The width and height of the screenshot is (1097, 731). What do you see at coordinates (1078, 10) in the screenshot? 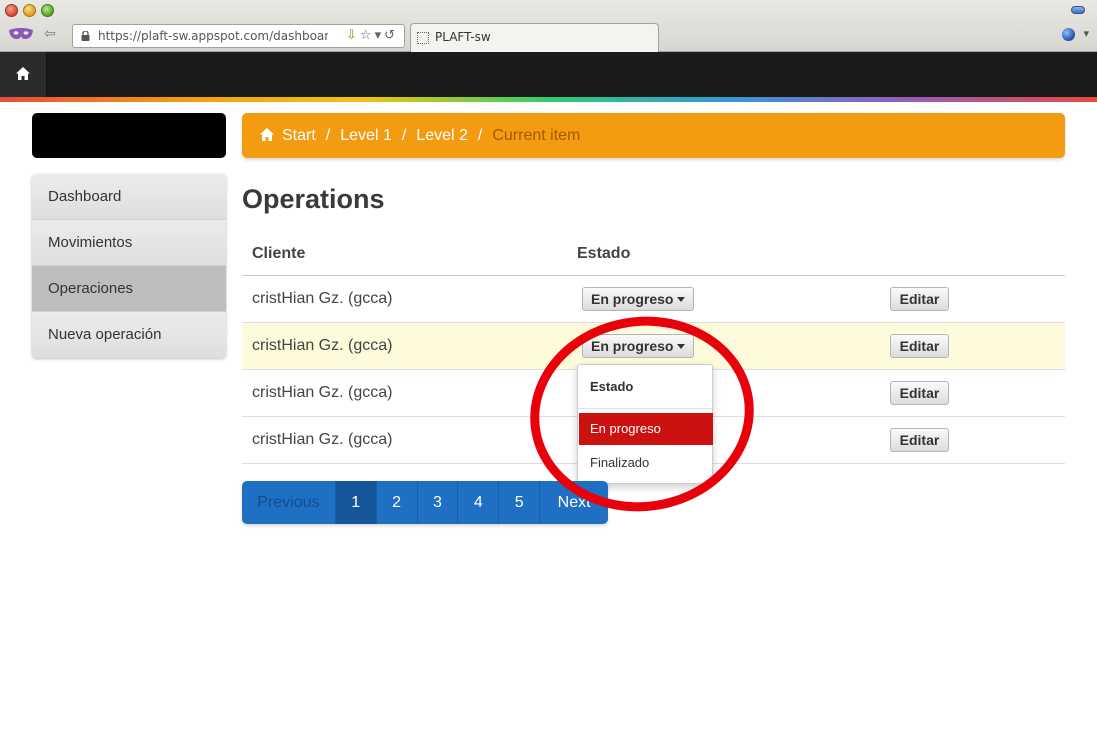
I see `window-menu-button` at bounding box center [1078, 10].